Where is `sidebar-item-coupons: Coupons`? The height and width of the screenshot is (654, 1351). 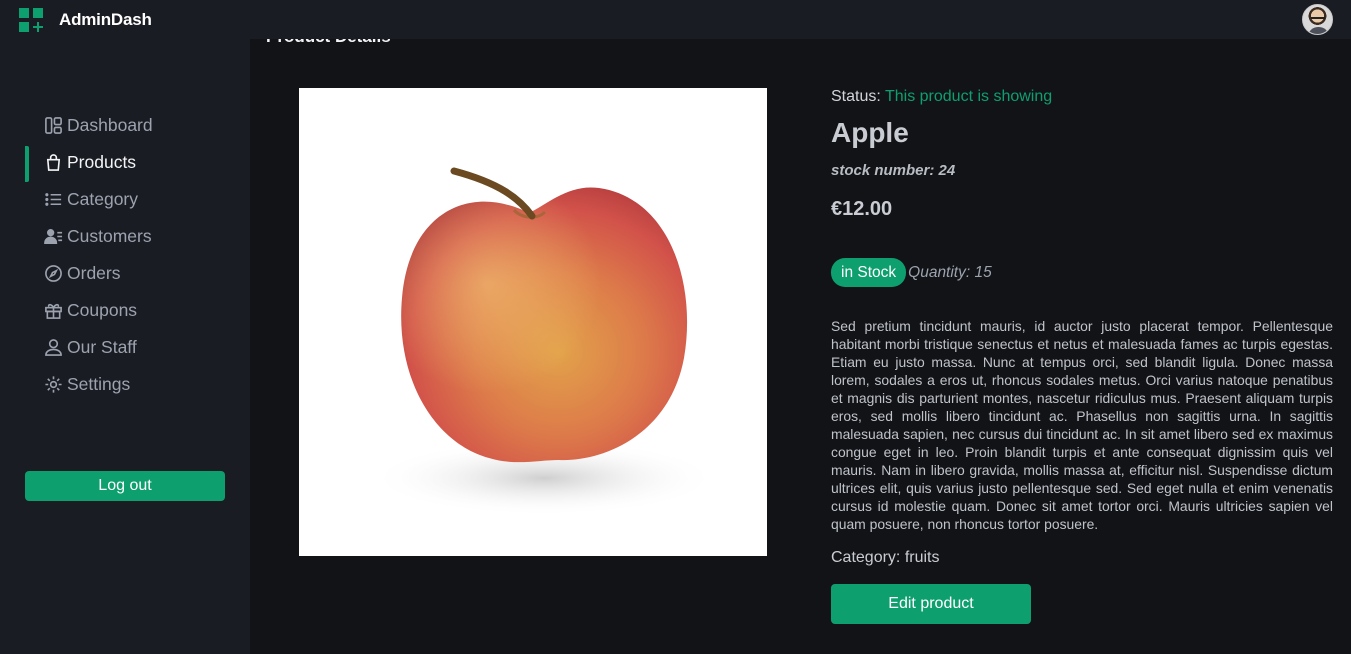 sidebar-item-coupons: Coupons is located at coordinates (125, 310).